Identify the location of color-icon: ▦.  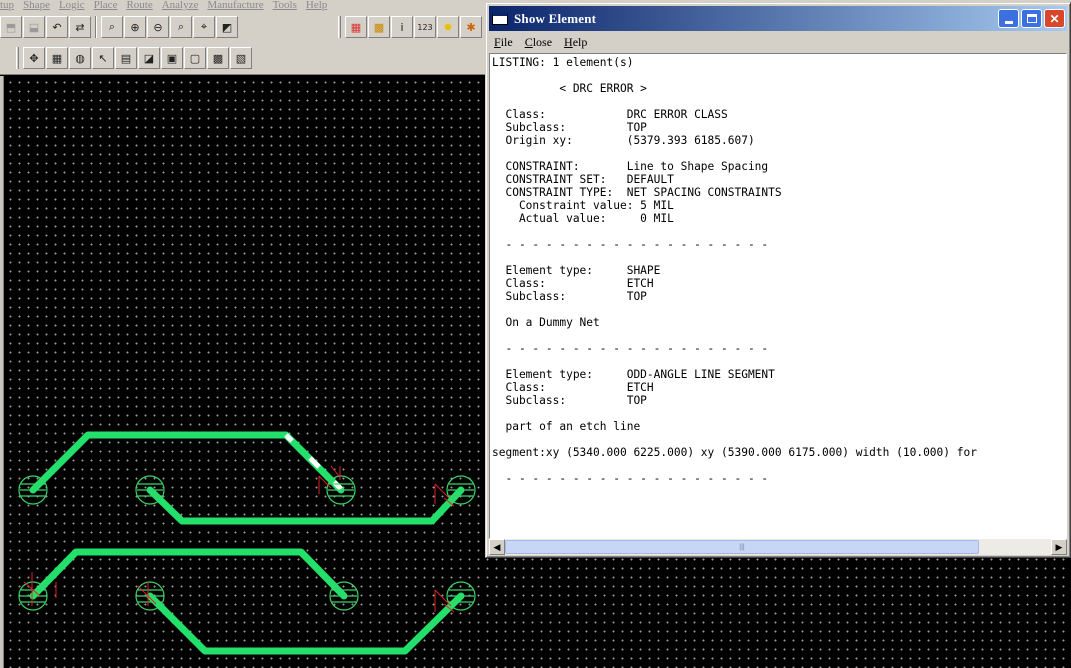
(356, 27).